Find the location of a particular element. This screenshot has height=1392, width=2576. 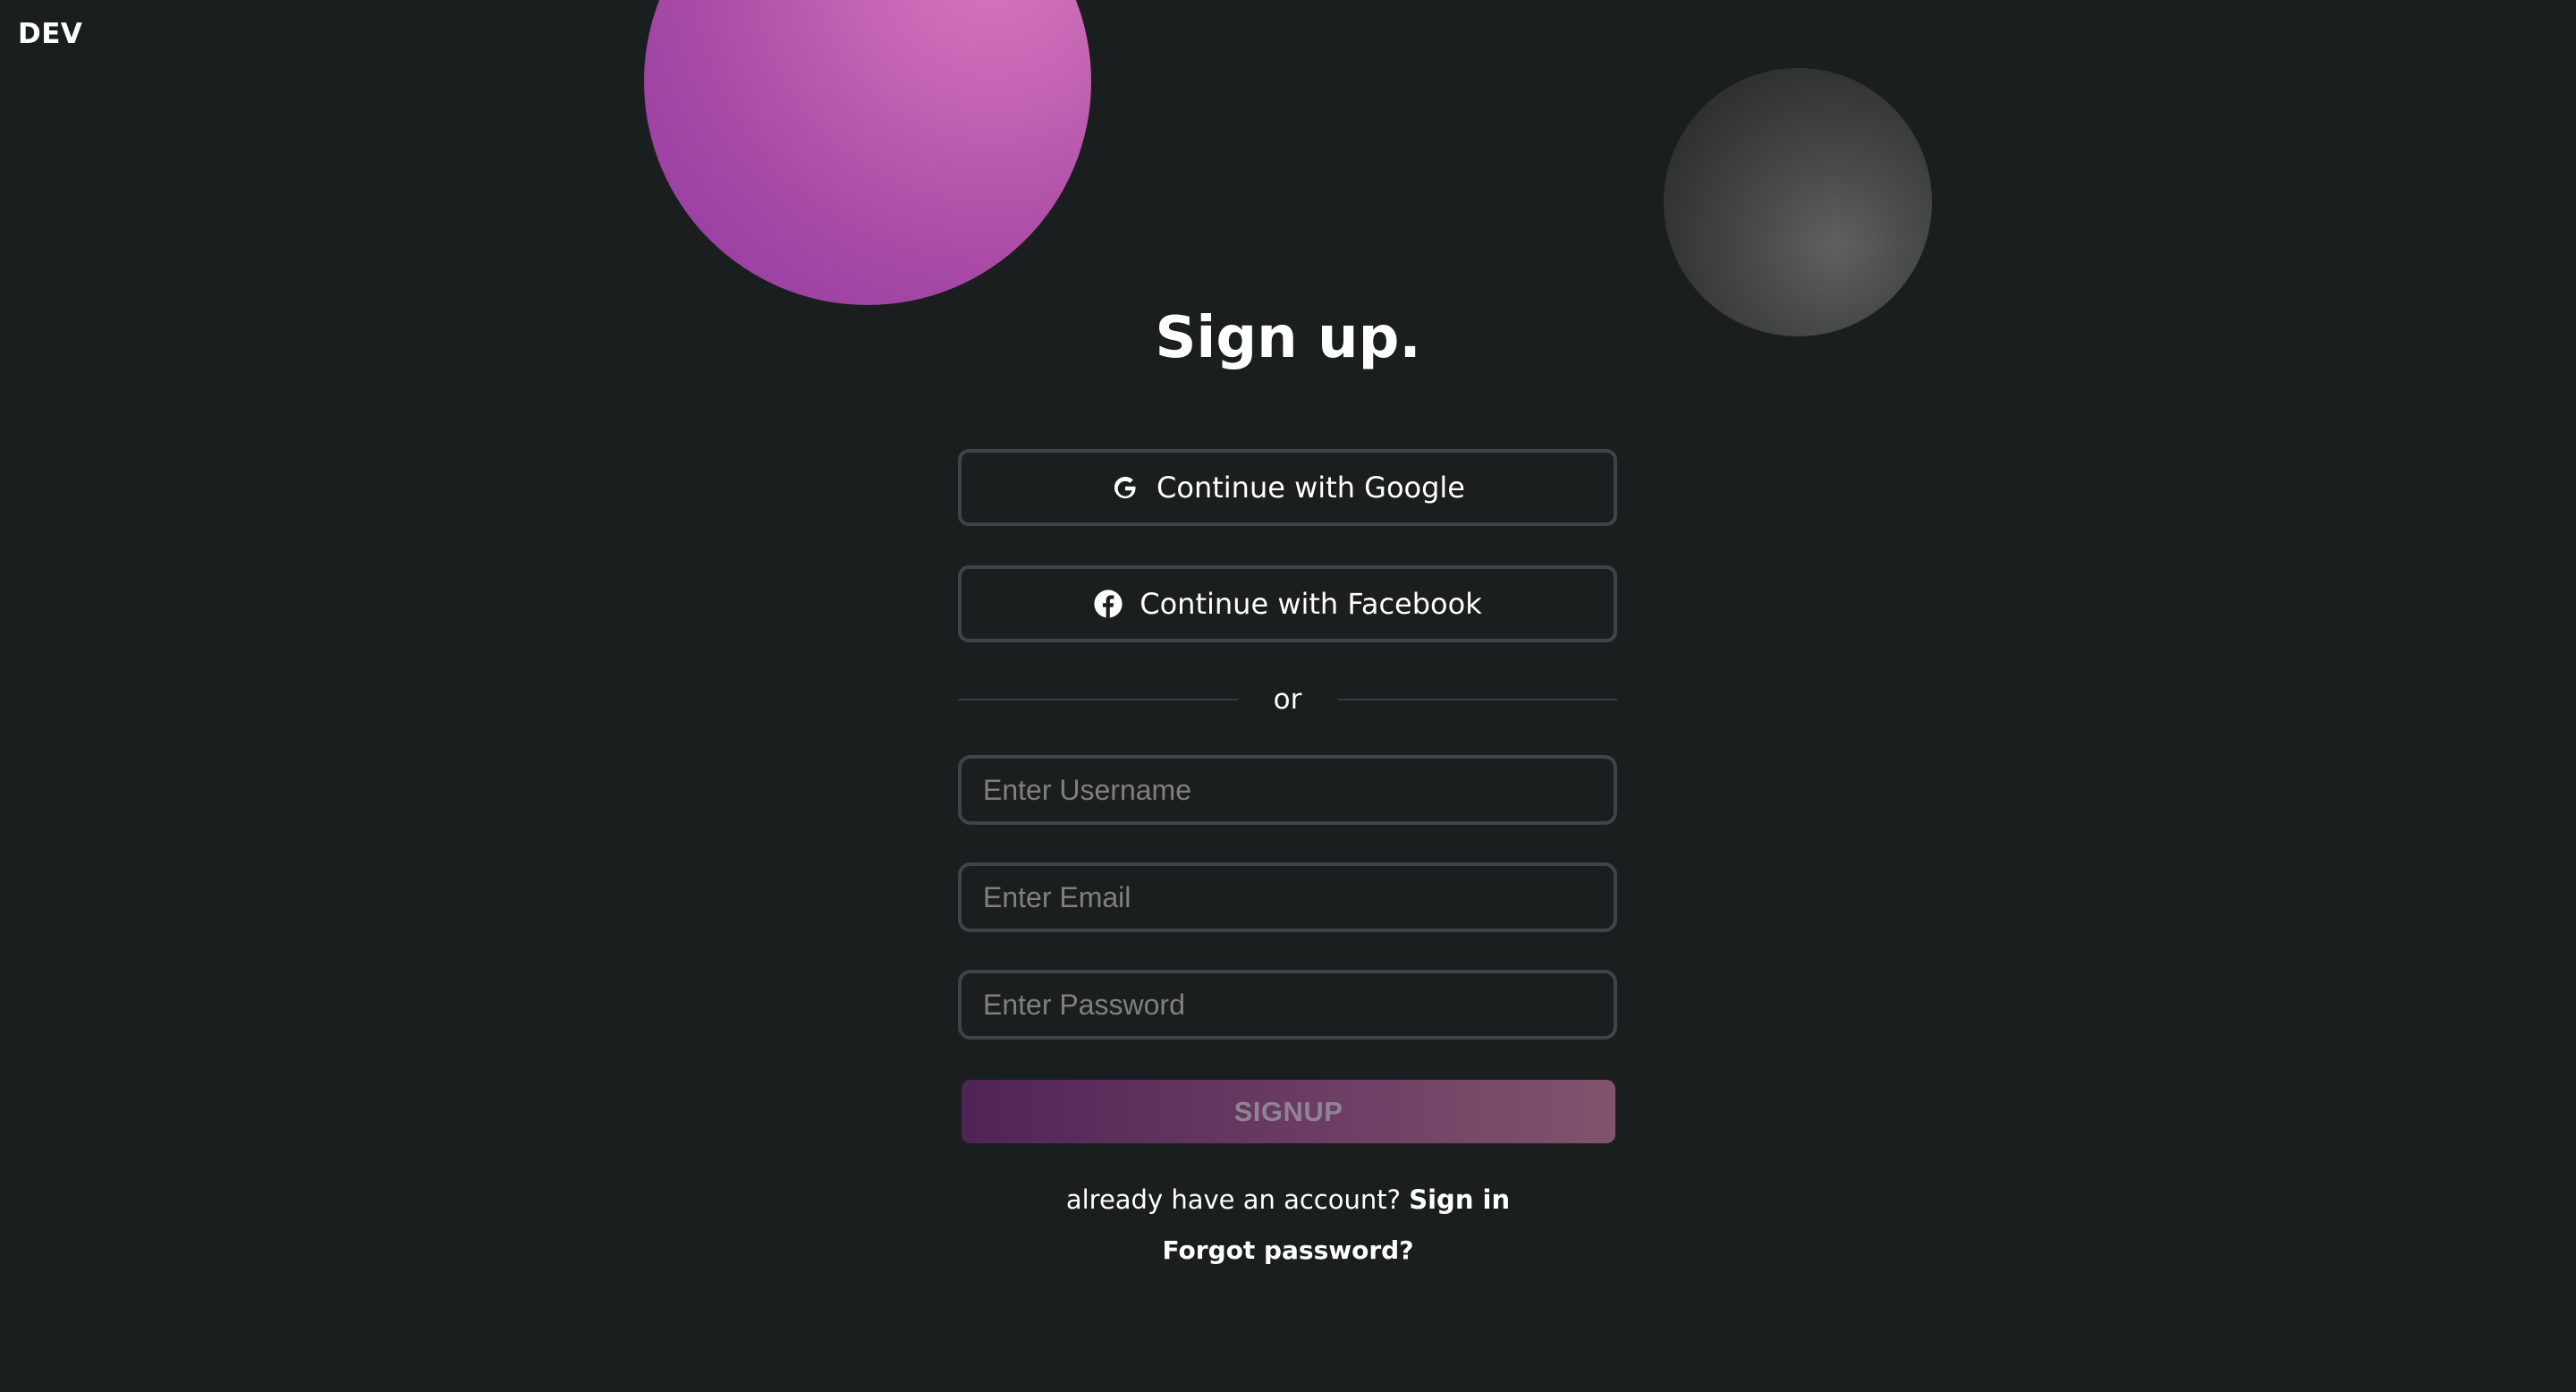

signup-button: SIGNUP is located at coordinates (1288, 1111).